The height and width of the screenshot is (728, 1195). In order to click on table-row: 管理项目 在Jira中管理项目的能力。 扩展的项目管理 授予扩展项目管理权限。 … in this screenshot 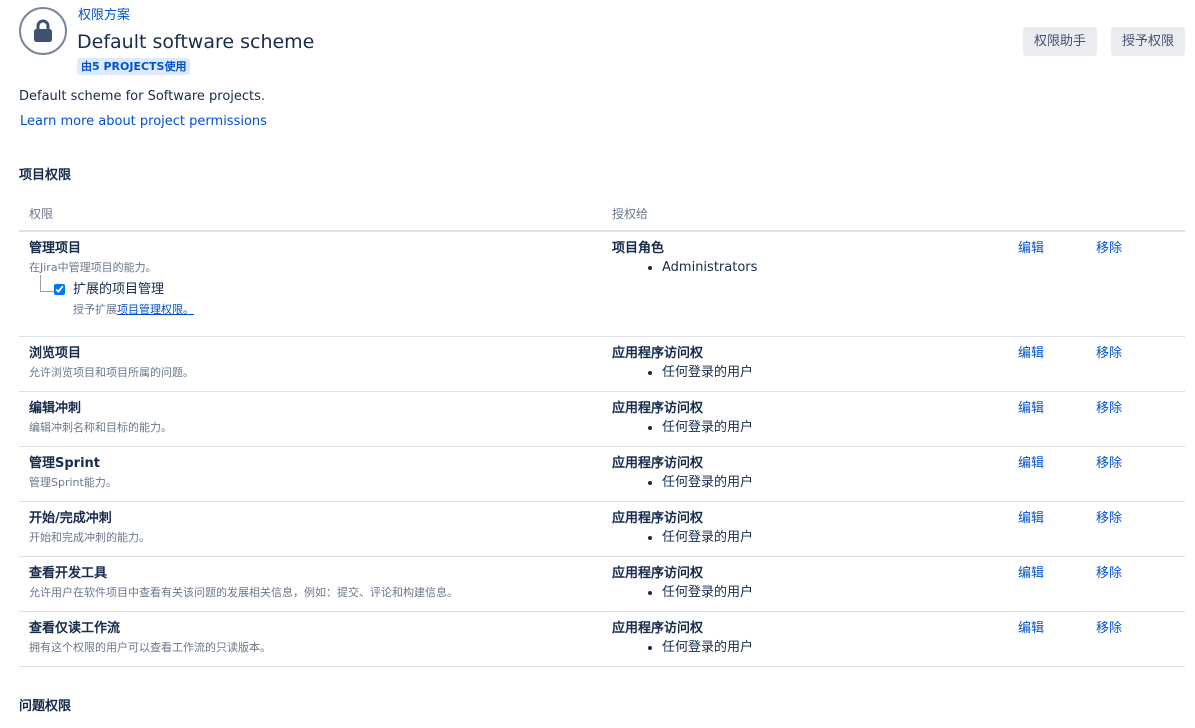, I will do `click(602, 284)`.